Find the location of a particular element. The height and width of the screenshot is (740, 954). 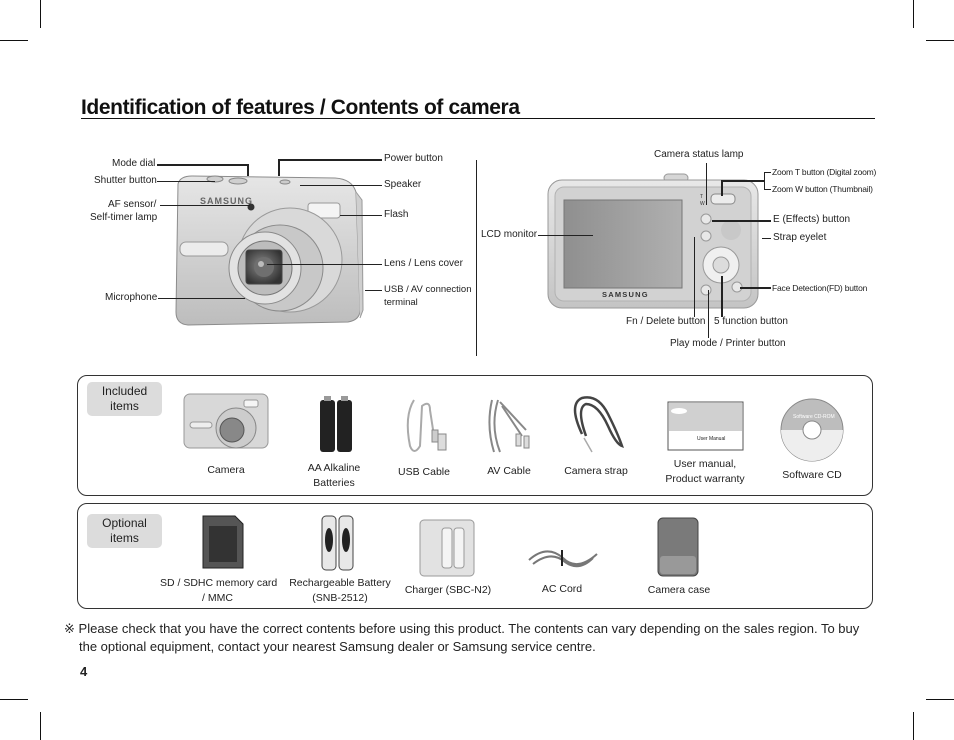

included-item-caption: USB Cable is located at coordinates (424, 472).